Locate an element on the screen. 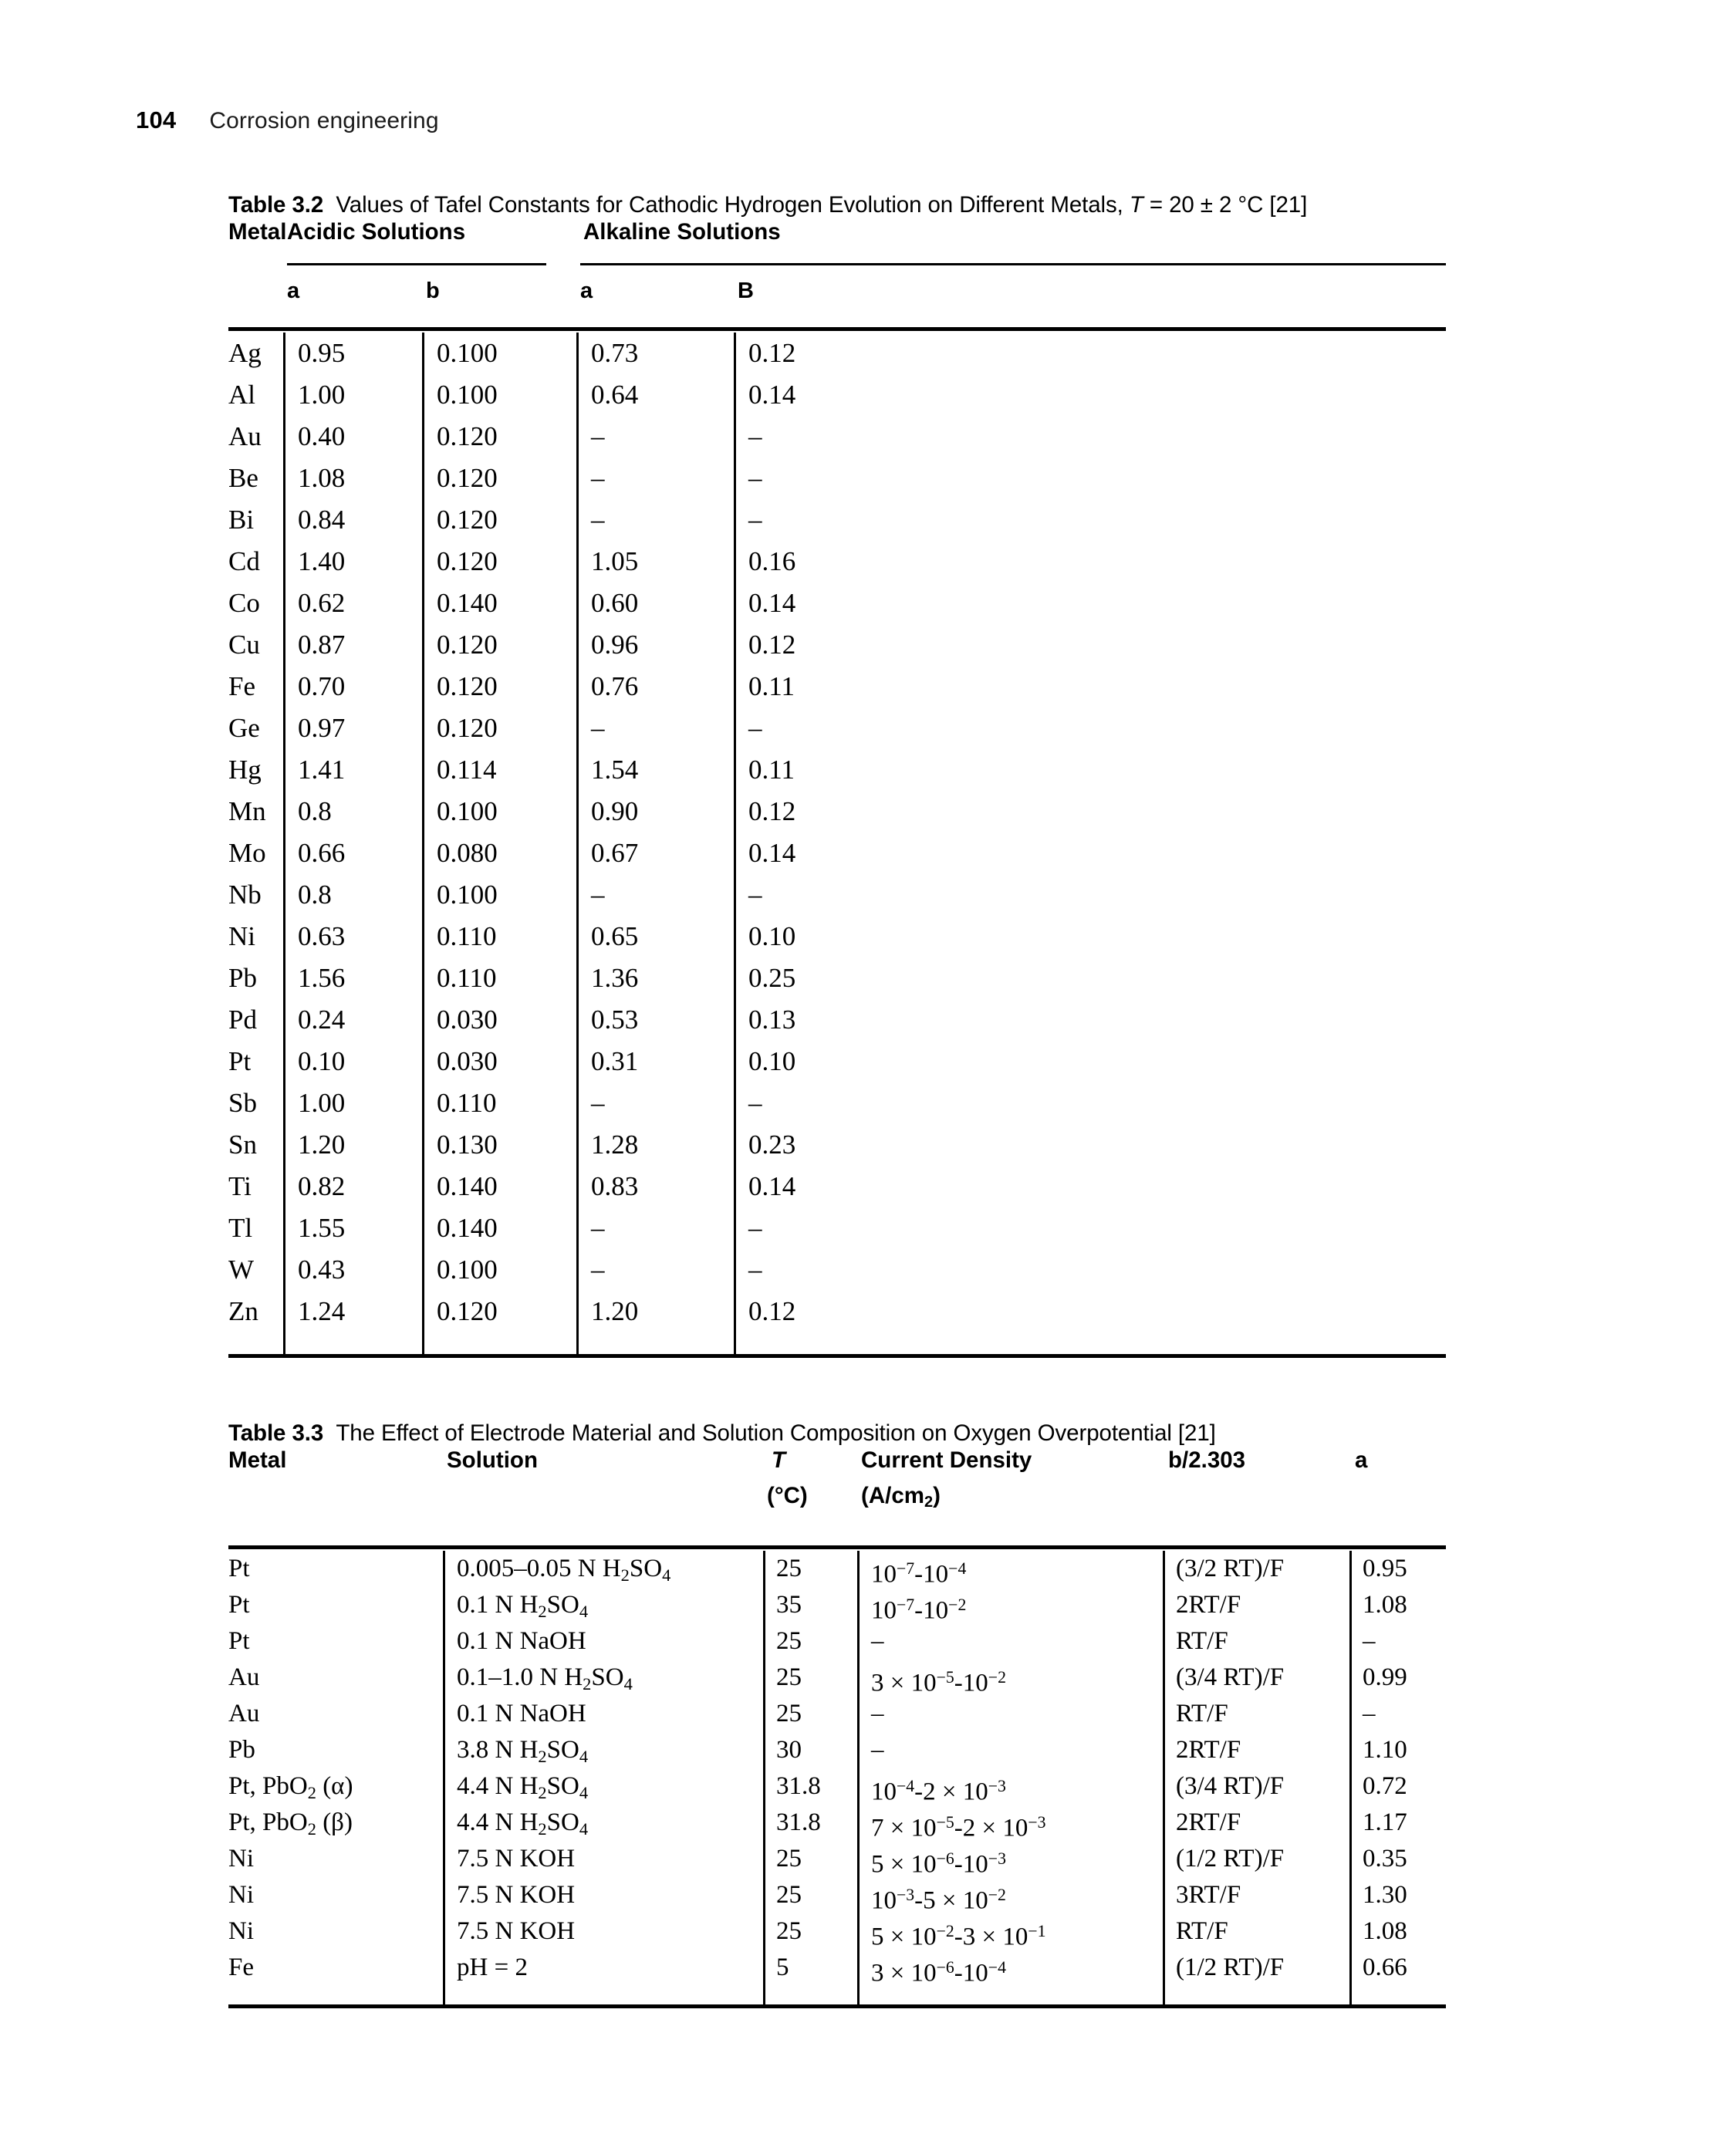  table-3-3-col-solution-header: Solution is located at coordinates (493, 1460).